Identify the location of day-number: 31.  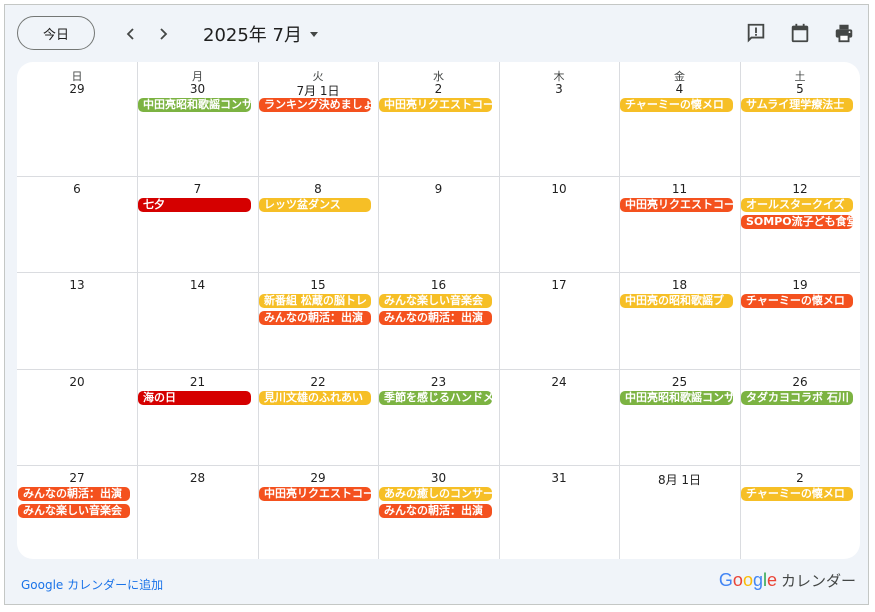
(559, 478).